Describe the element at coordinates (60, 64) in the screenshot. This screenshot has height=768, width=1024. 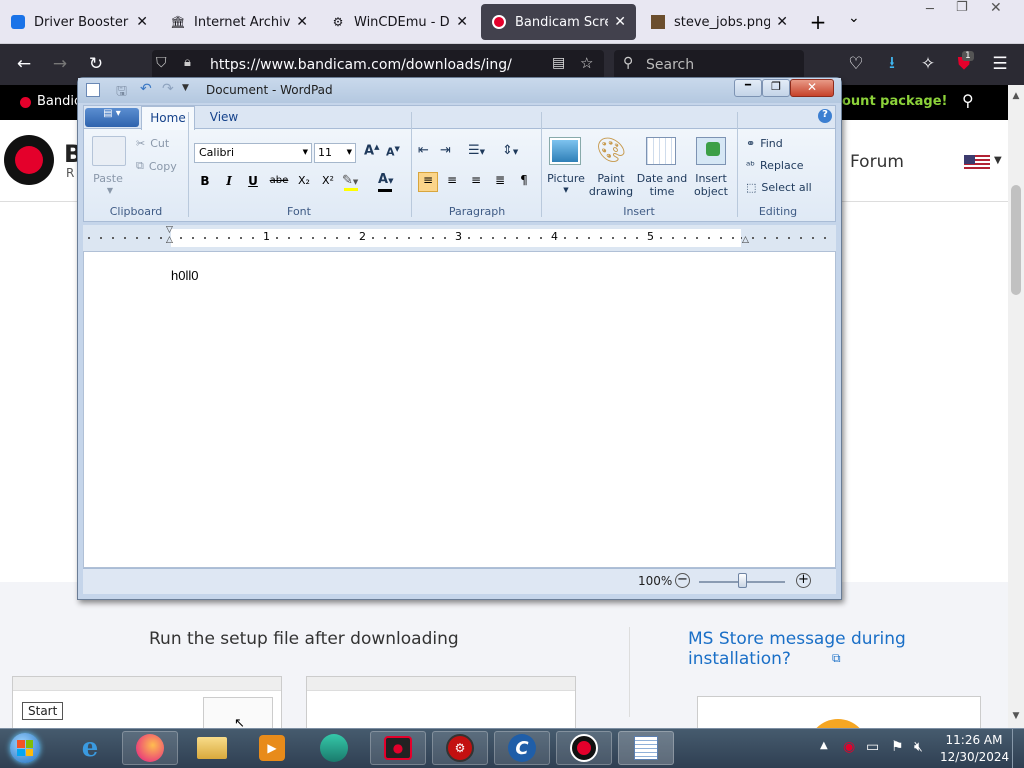
I see `forward-arrow-icon: →` at that location.